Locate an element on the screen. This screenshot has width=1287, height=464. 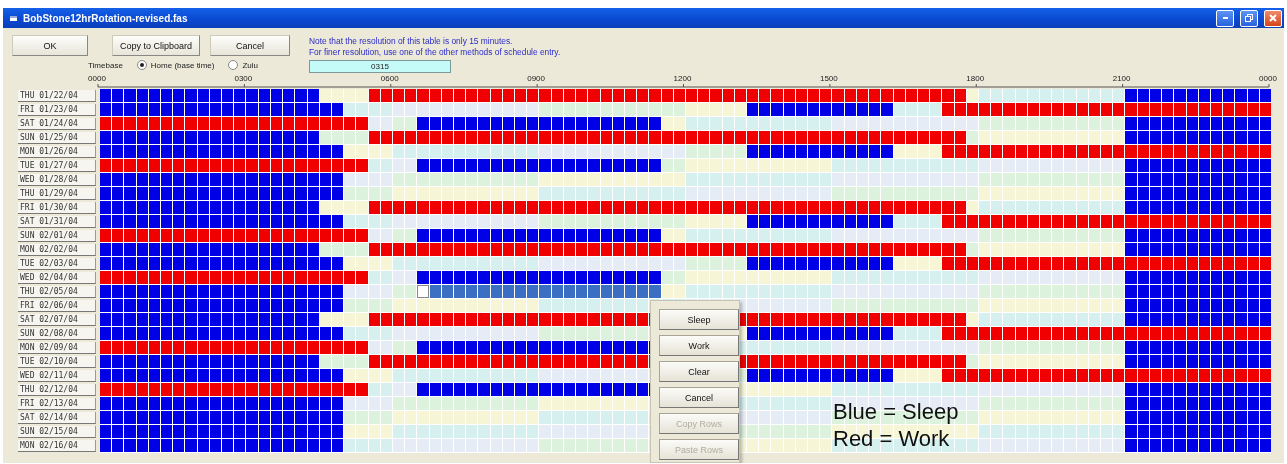
row-label: SUN 01/25/04 is located at coordinates (57, 138).